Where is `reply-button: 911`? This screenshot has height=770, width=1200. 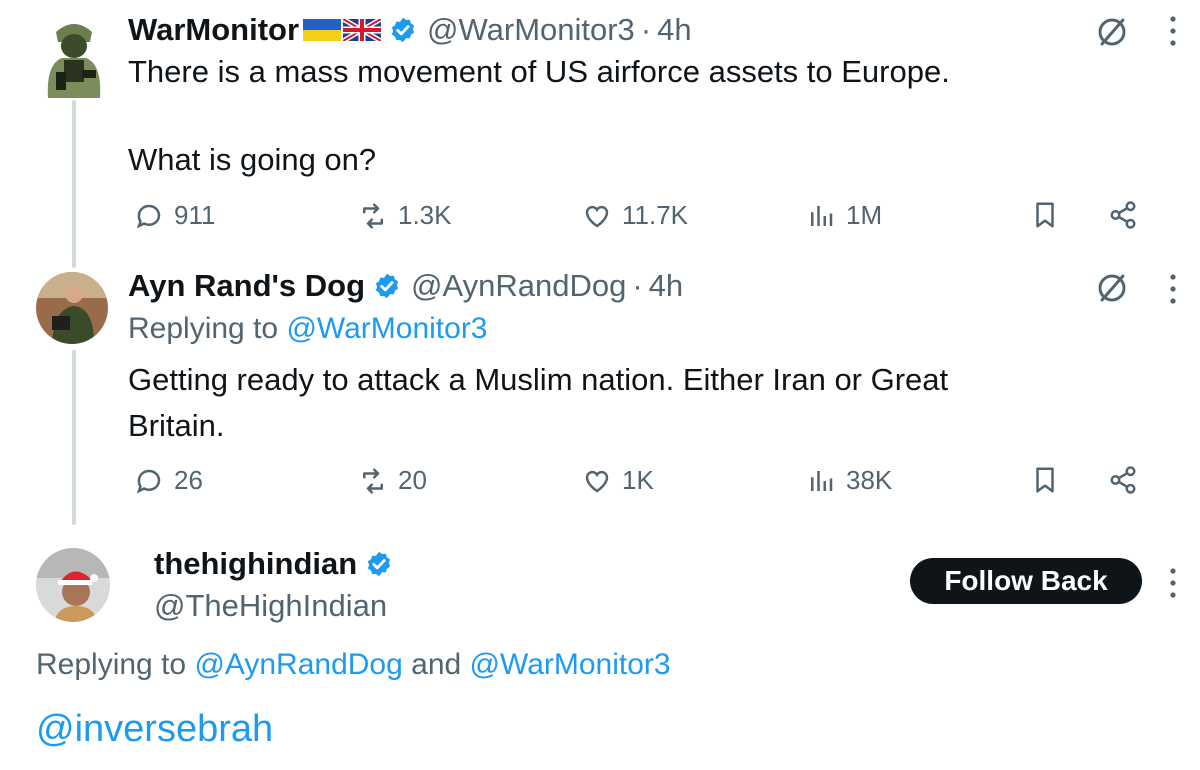
reply-button: 911 is located at coordinates (174, 215).